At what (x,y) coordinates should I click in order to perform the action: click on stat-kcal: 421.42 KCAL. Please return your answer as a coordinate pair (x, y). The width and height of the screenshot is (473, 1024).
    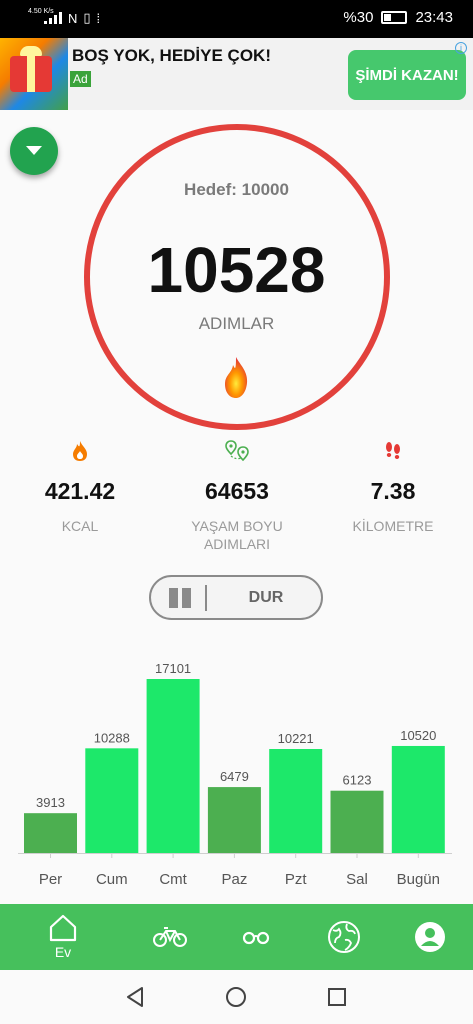
    Looking at the image, I should click on (80, 487).